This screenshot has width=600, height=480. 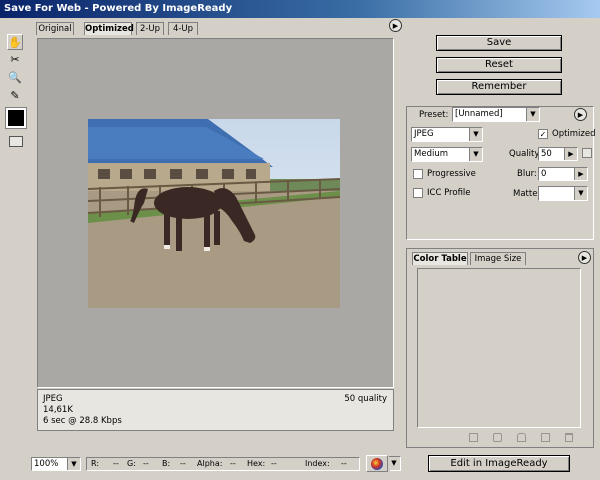 I want to click on reset-button: Reset, so click(x=499, y=65).